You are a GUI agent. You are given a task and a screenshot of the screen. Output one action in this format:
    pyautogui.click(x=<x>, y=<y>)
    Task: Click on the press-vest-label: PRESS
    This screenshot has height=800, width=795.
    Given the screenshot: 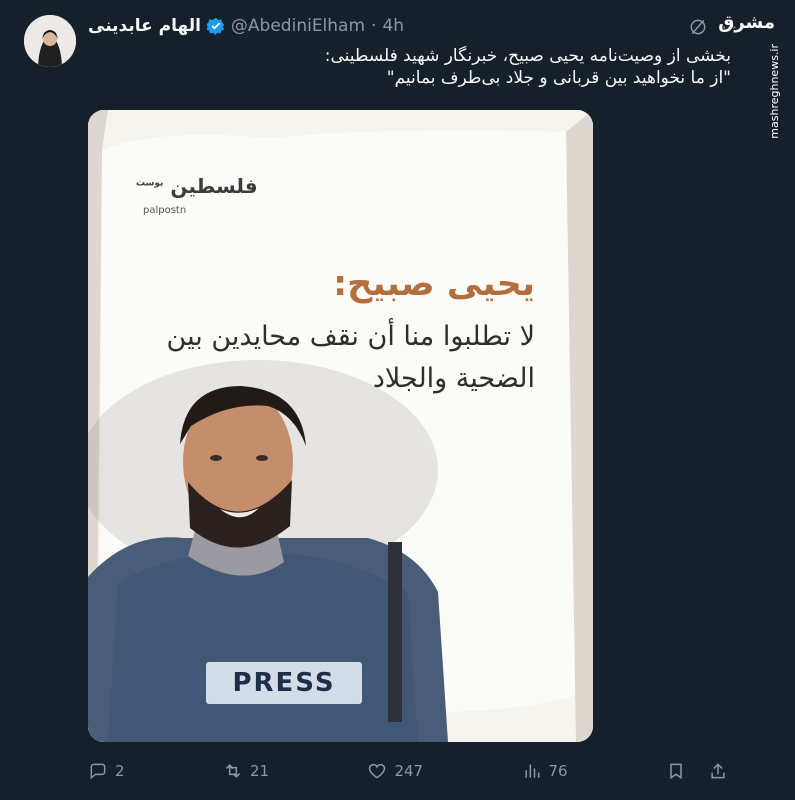 What is the action you would take?
    pyautogui.click(x=284, y=683)
    